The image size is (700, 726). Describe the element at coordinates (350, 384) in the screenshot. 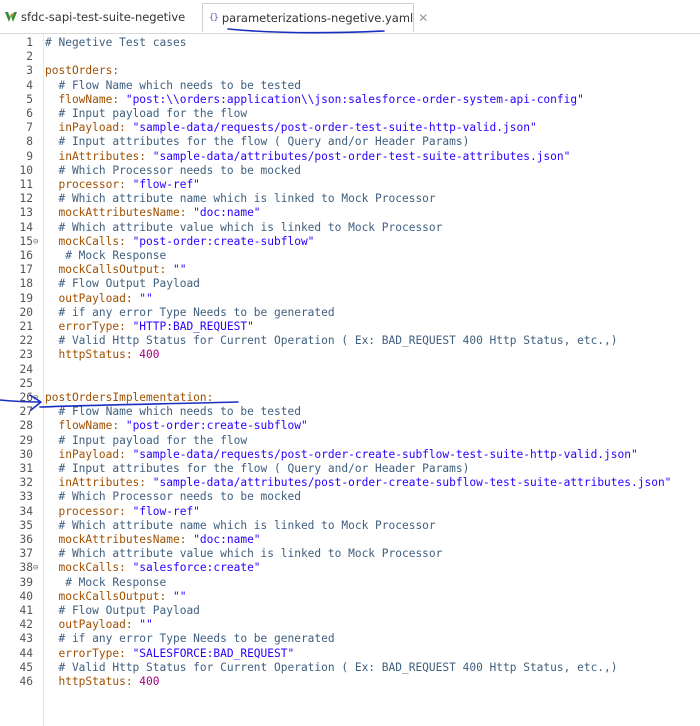

I see `code-line: 25` at that location.